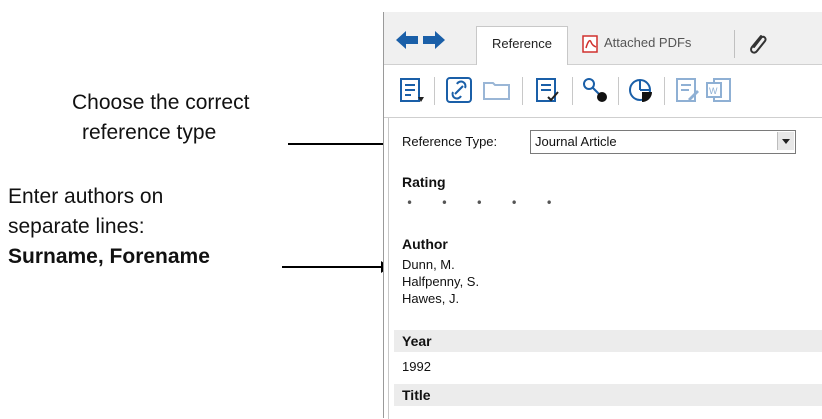 Image resolution: width=822 pixels, height=419 pixels. Describe the element at coordinates (785, 141) in the screenshot. I see `chevron-down-icon` at that location.